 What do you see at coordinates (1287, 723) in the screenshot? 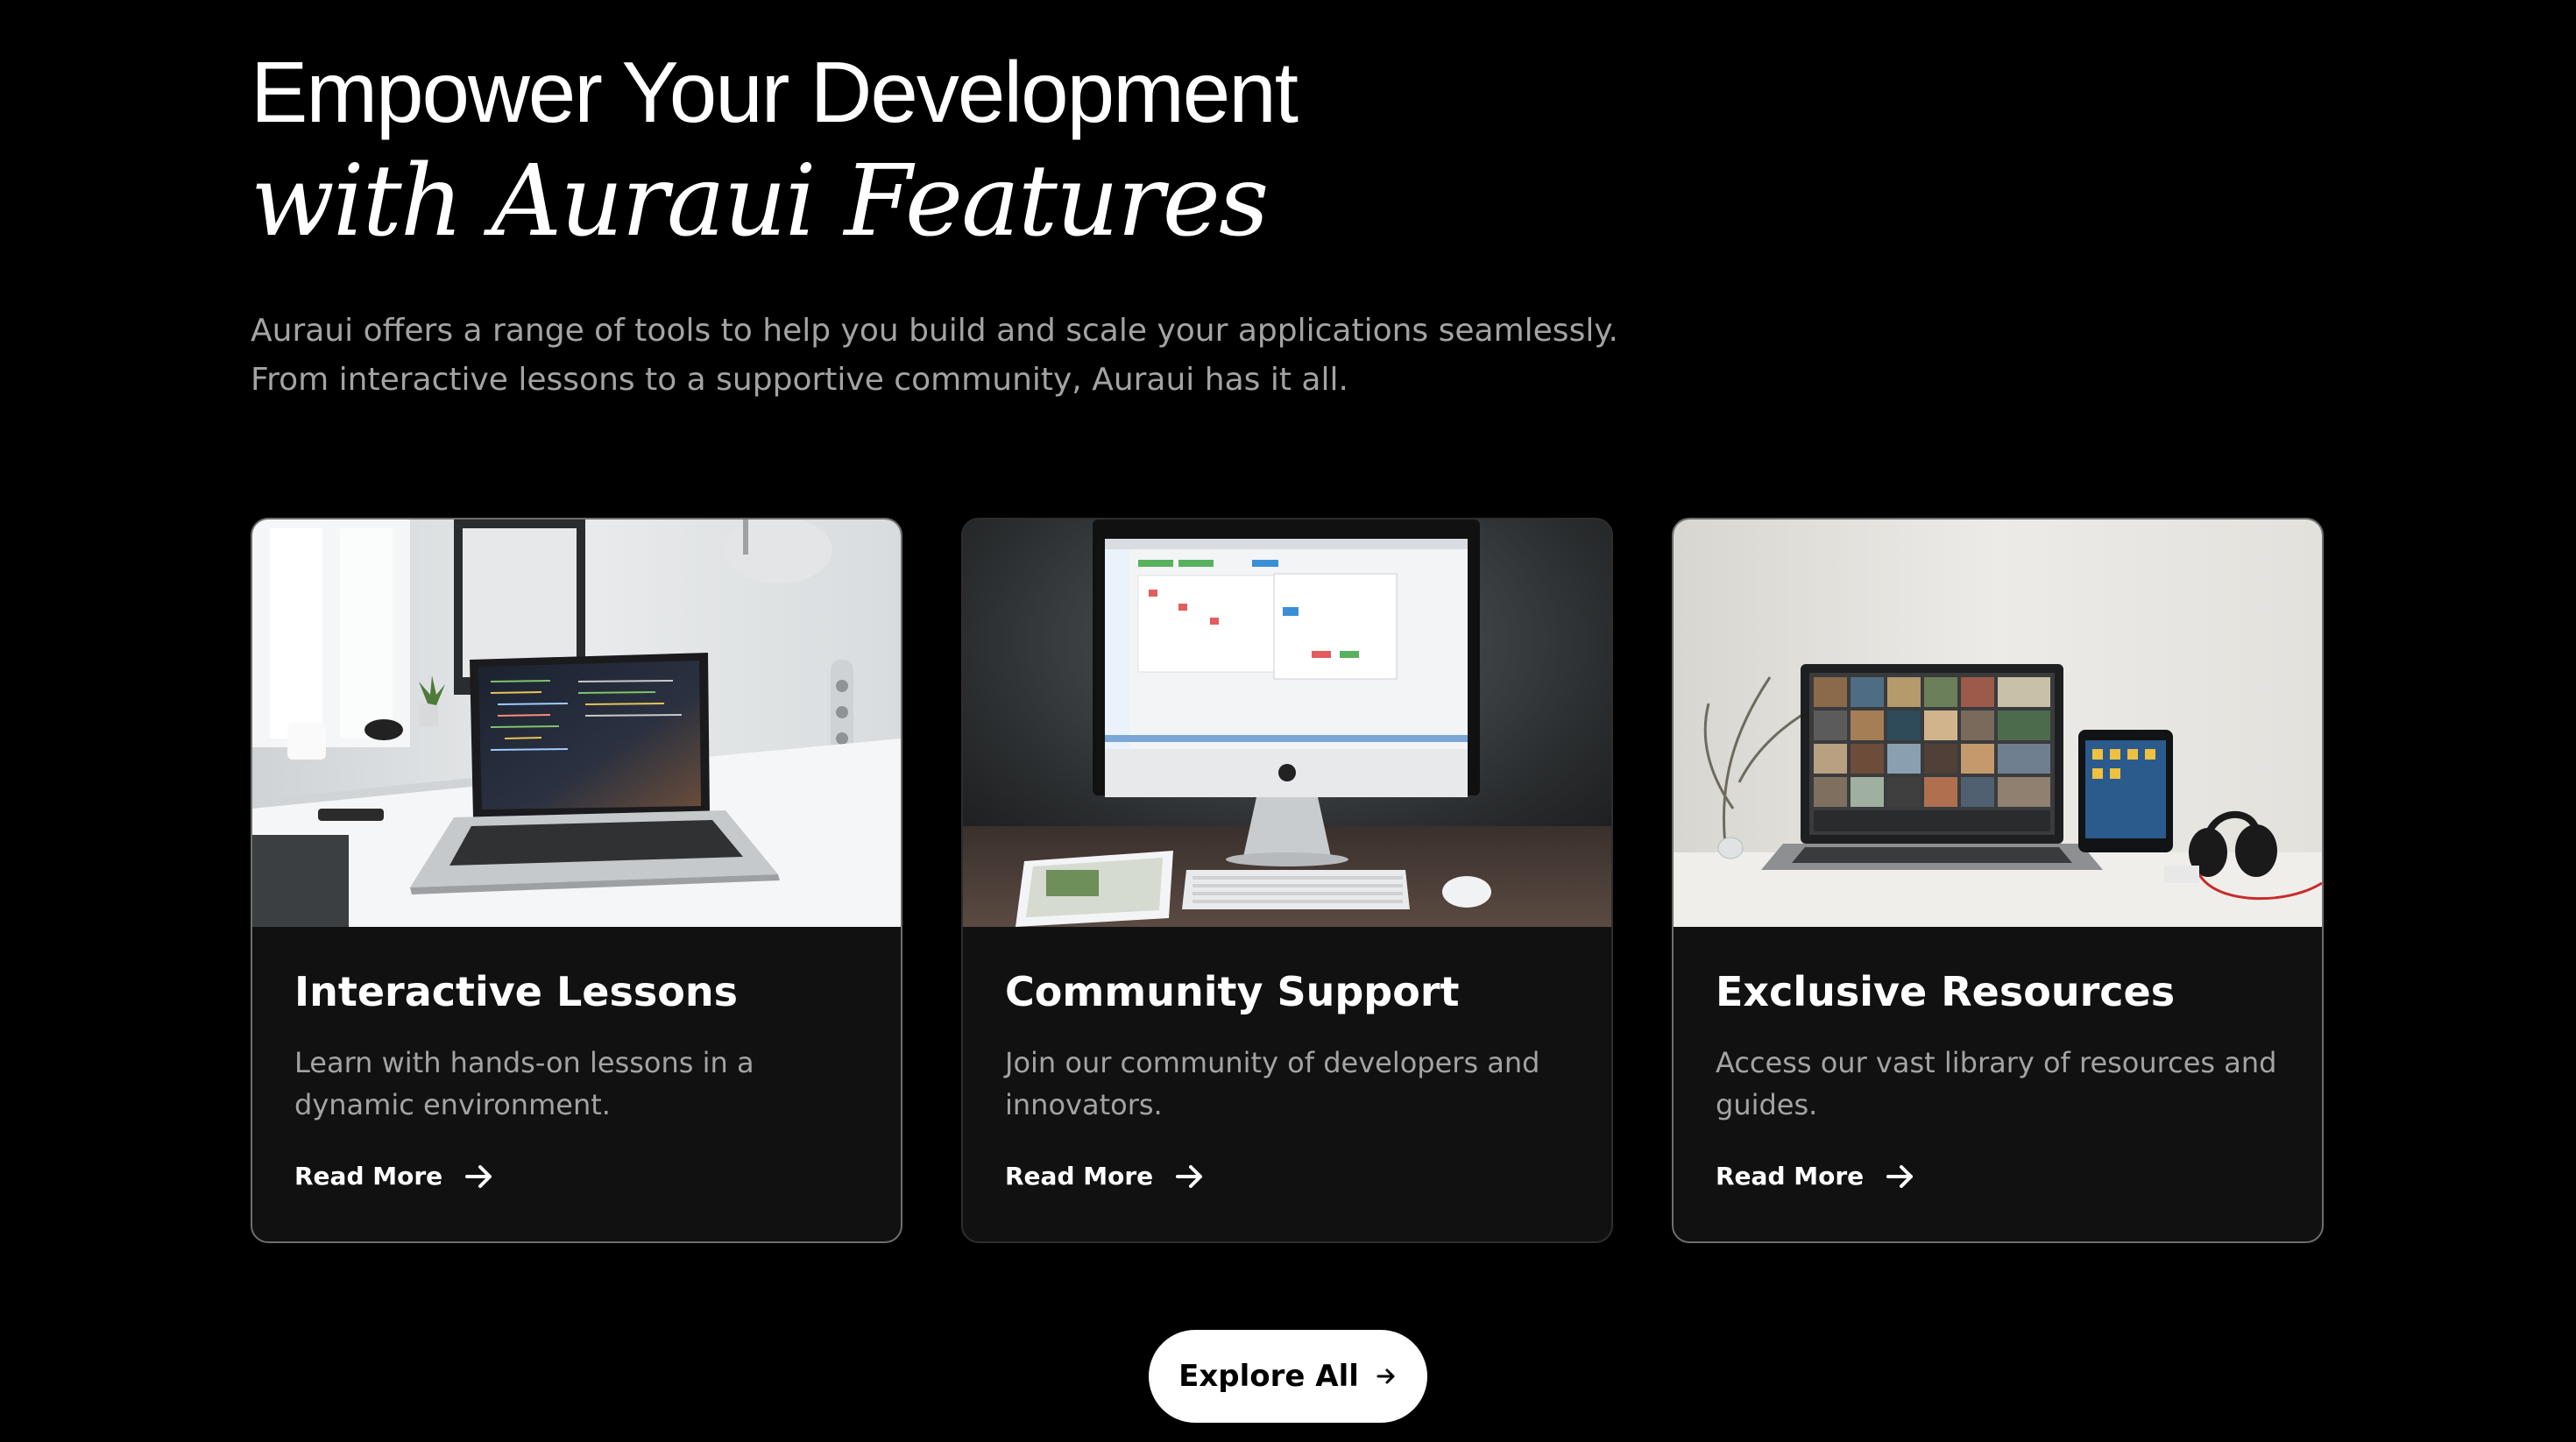
I see `desktop-computer-photo` at bounding box center [1287, 723].